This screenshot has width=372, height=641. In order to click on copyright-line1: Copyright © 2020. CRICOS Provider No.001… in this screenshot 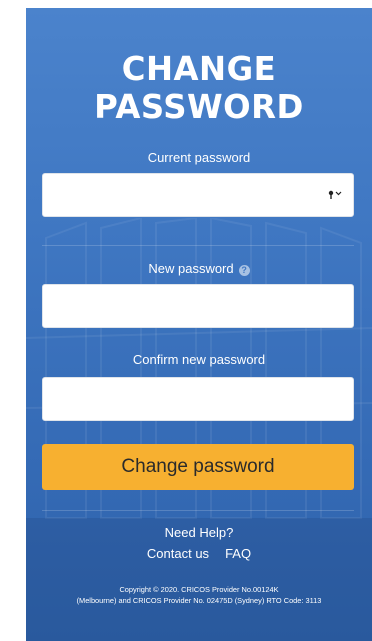, I will do `click(199, 589)`.